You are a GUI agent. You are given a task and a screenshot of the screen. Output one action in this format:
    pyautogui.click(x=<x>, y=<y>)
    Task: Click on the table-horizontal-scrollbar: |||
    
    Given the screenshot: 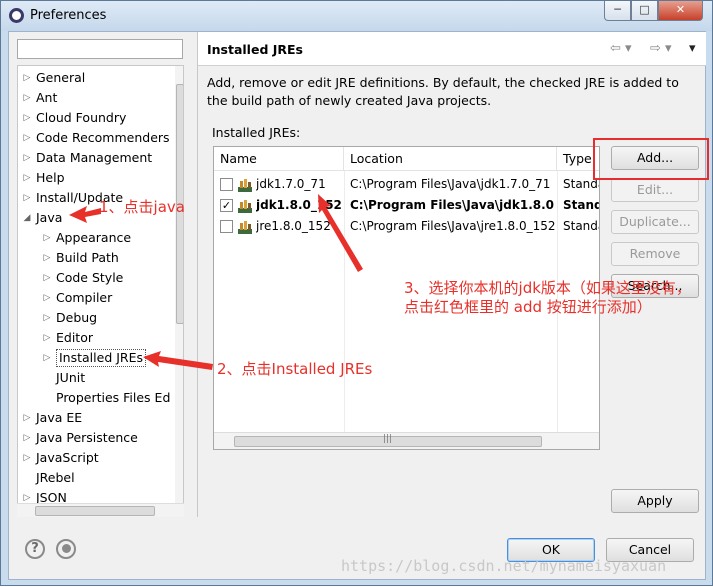 What is the action you would take?
    pyautogui.click(x=406, y=440)
    